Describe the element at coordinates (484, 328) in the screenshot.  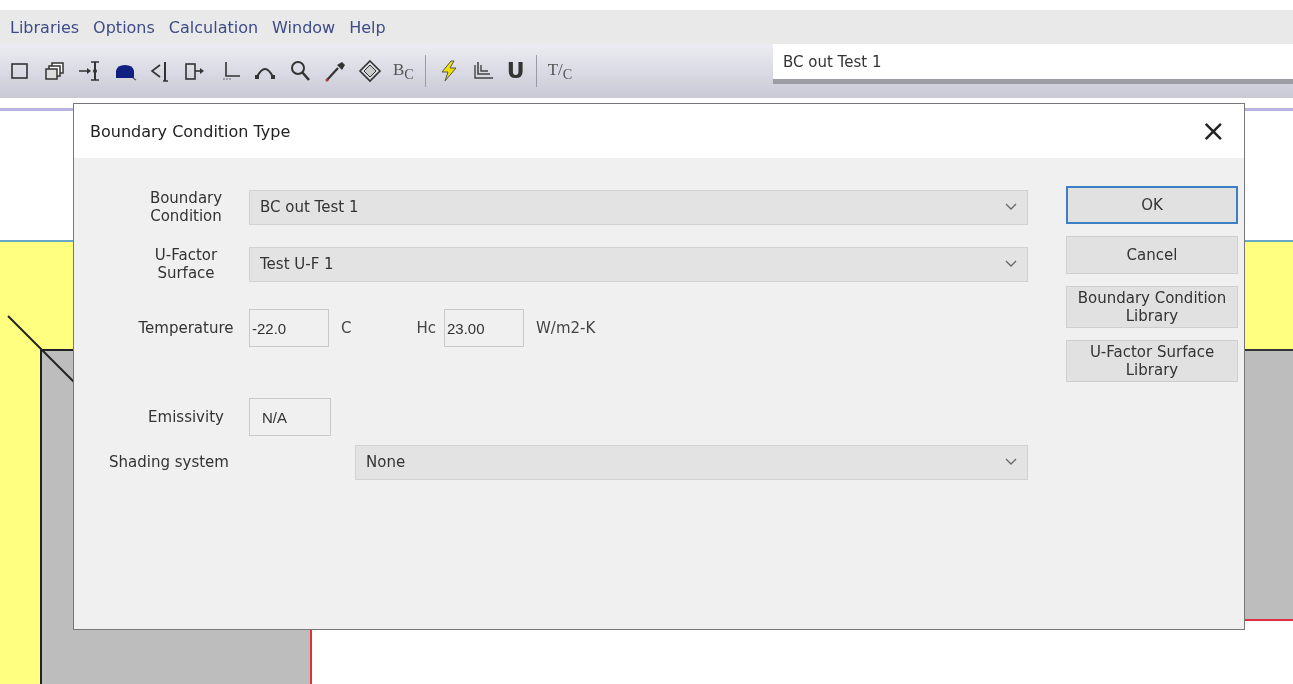
I see `input-field: 23.00` at that location.